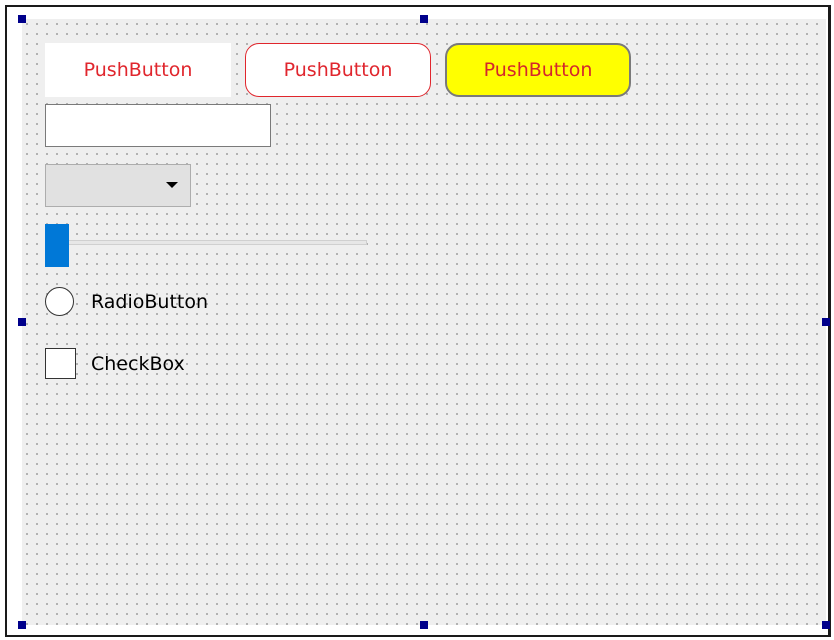 Image resolution: width=834 pixels, height=640 pixels. Describe the element at coordinates (826, 322) in the screenshot. I see `selection-handle-middle-right` at that location.